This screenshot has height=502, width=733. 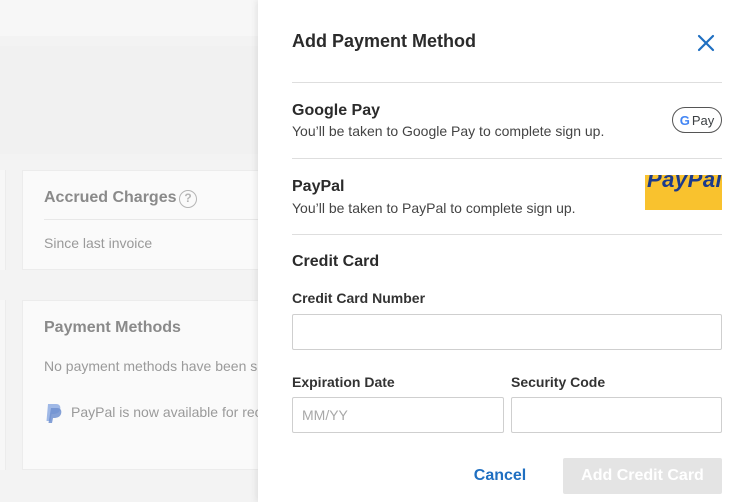 What do you see at coordinates (318, 187) in the screenshot?
I see `paypal-title: PayPal` at bounding box center [318, 187].